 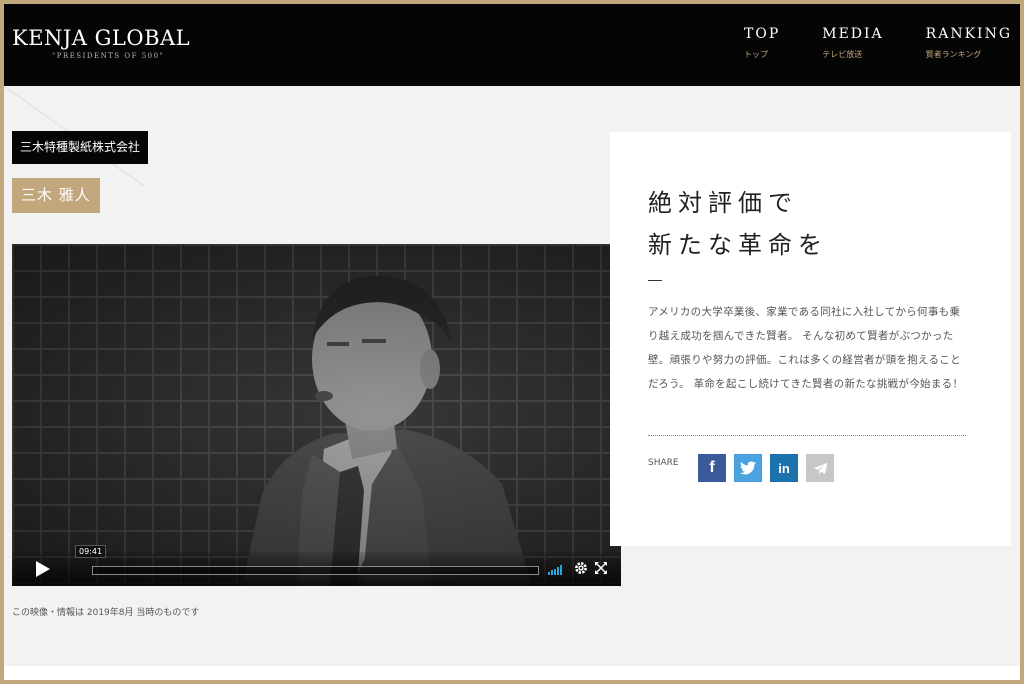 What do you see at coordinates (738, 245) in the screenshot?
I see `headline-line-2: 新たな革命を` at bounding box center [738, 245].